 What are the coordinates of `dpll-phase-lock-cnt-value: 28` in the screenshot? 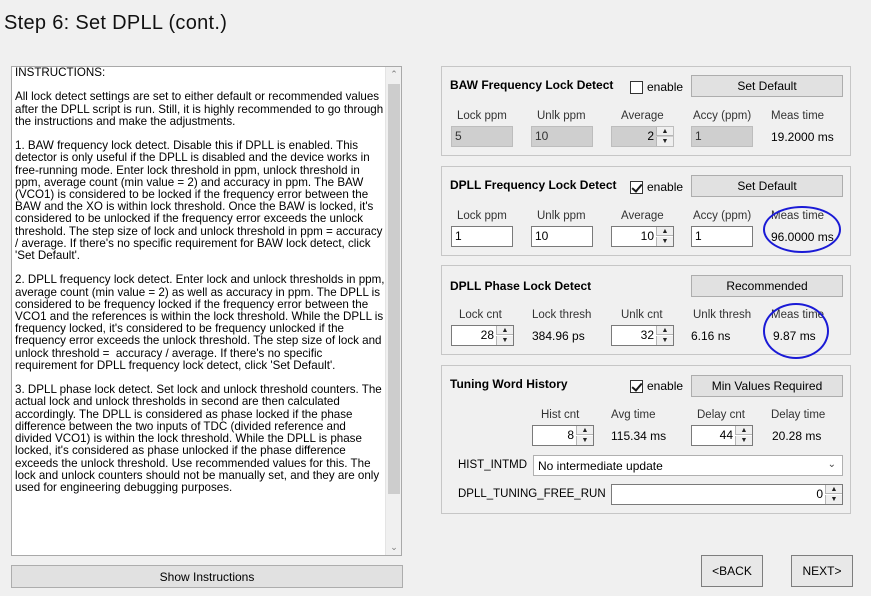 It's located at (487, 335).